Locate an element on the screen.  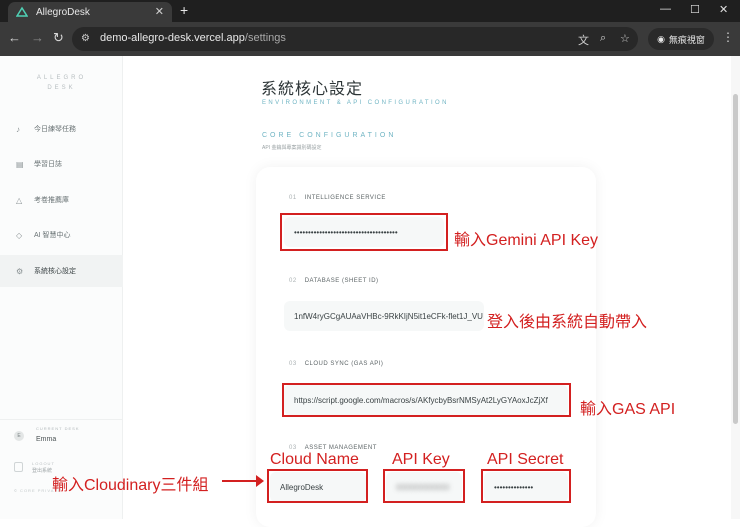
app-favicon-icon is located at coordinates (22, 12).